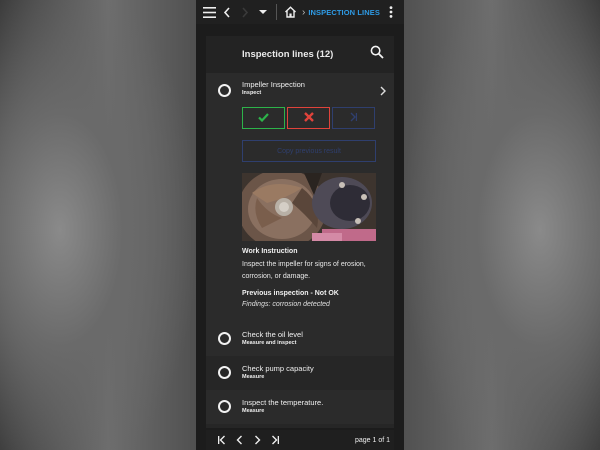  Describe the element at coordinates (377, 54) in the screenshot. I see `search-icon` at that location.